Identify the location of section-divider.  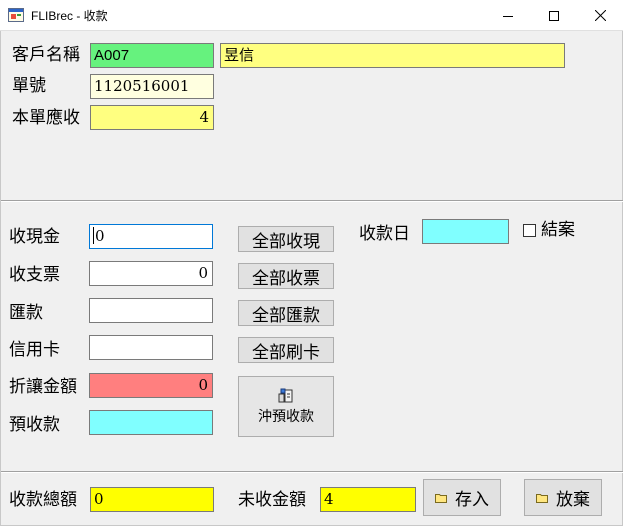
(312, 201).